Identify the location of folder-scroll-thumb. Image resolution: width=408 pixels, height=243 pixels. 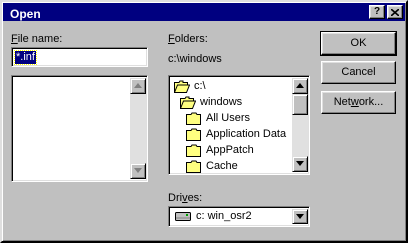
(300, 104).